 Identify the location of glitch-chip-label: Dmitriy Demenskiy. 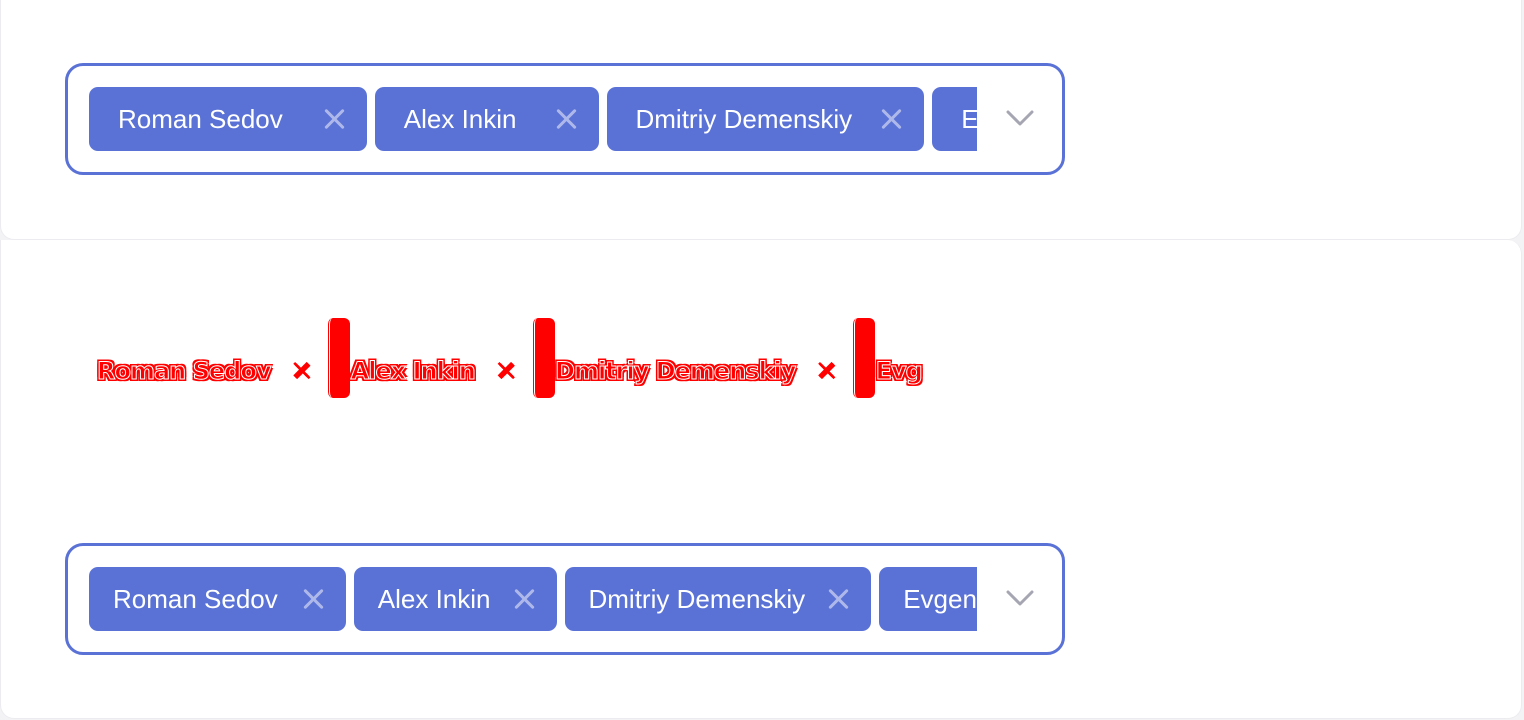
(676, 371).